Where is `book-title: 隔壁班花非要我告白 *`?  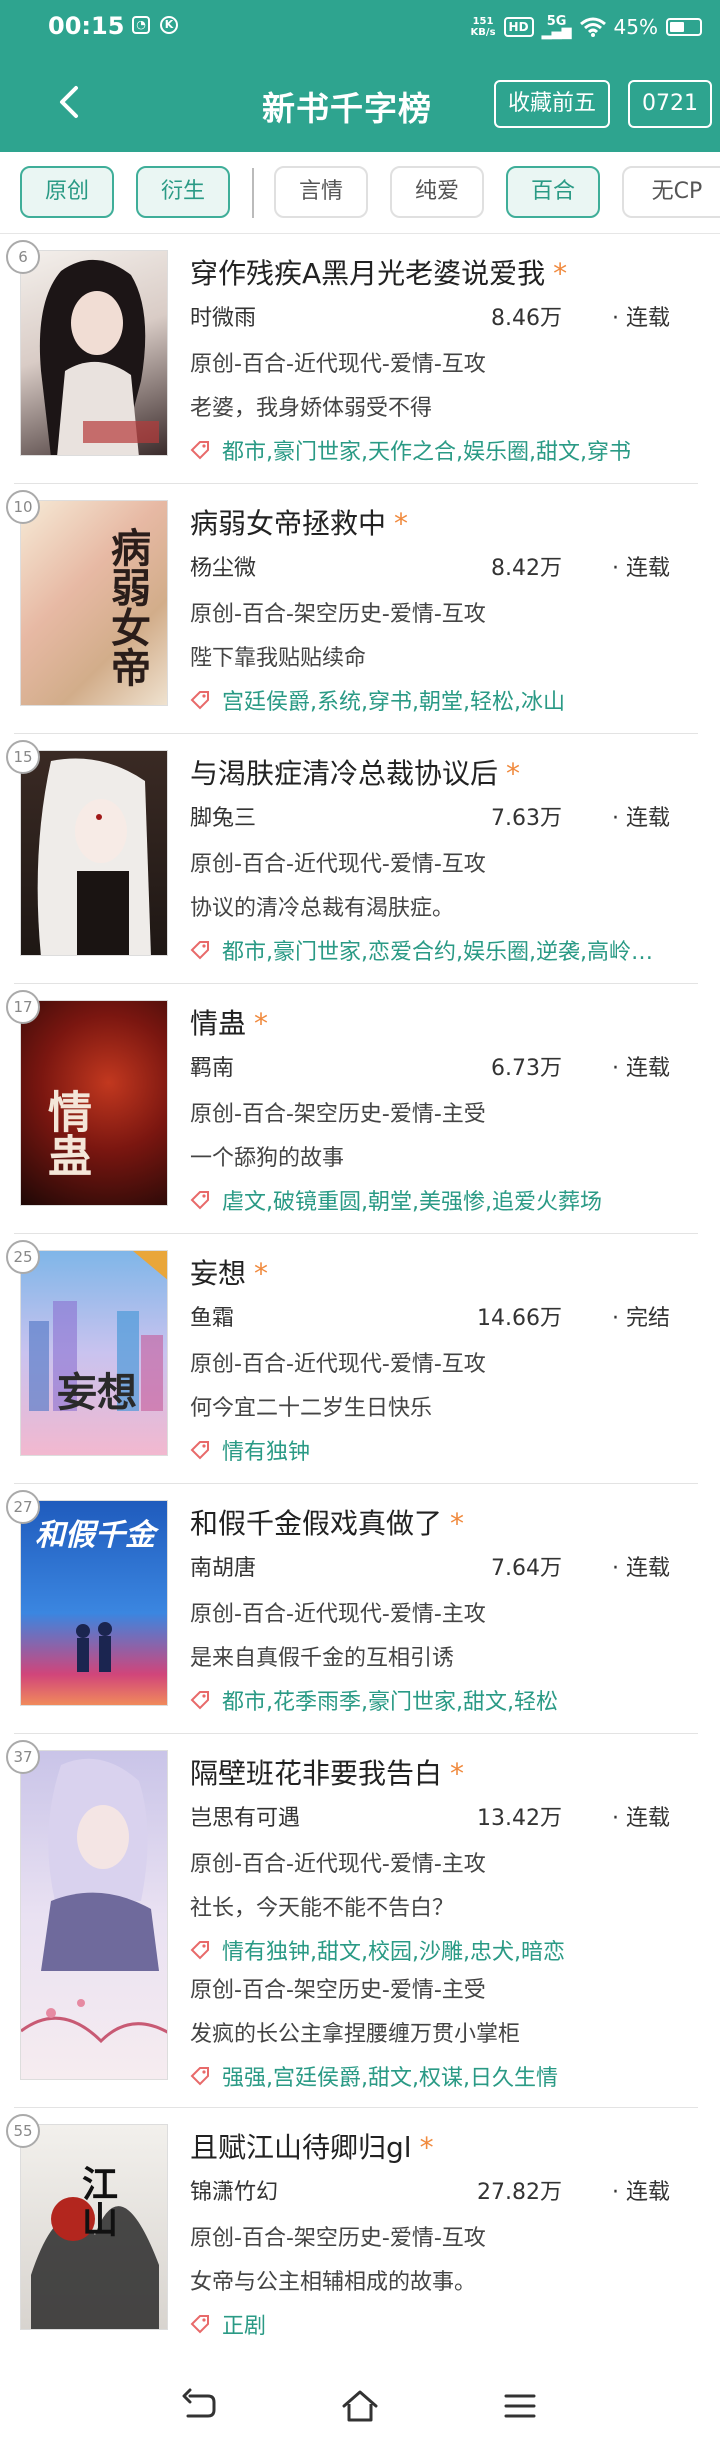 book-title: 隔壁班花非要我告白 * is located at coordinates (327, 1772).